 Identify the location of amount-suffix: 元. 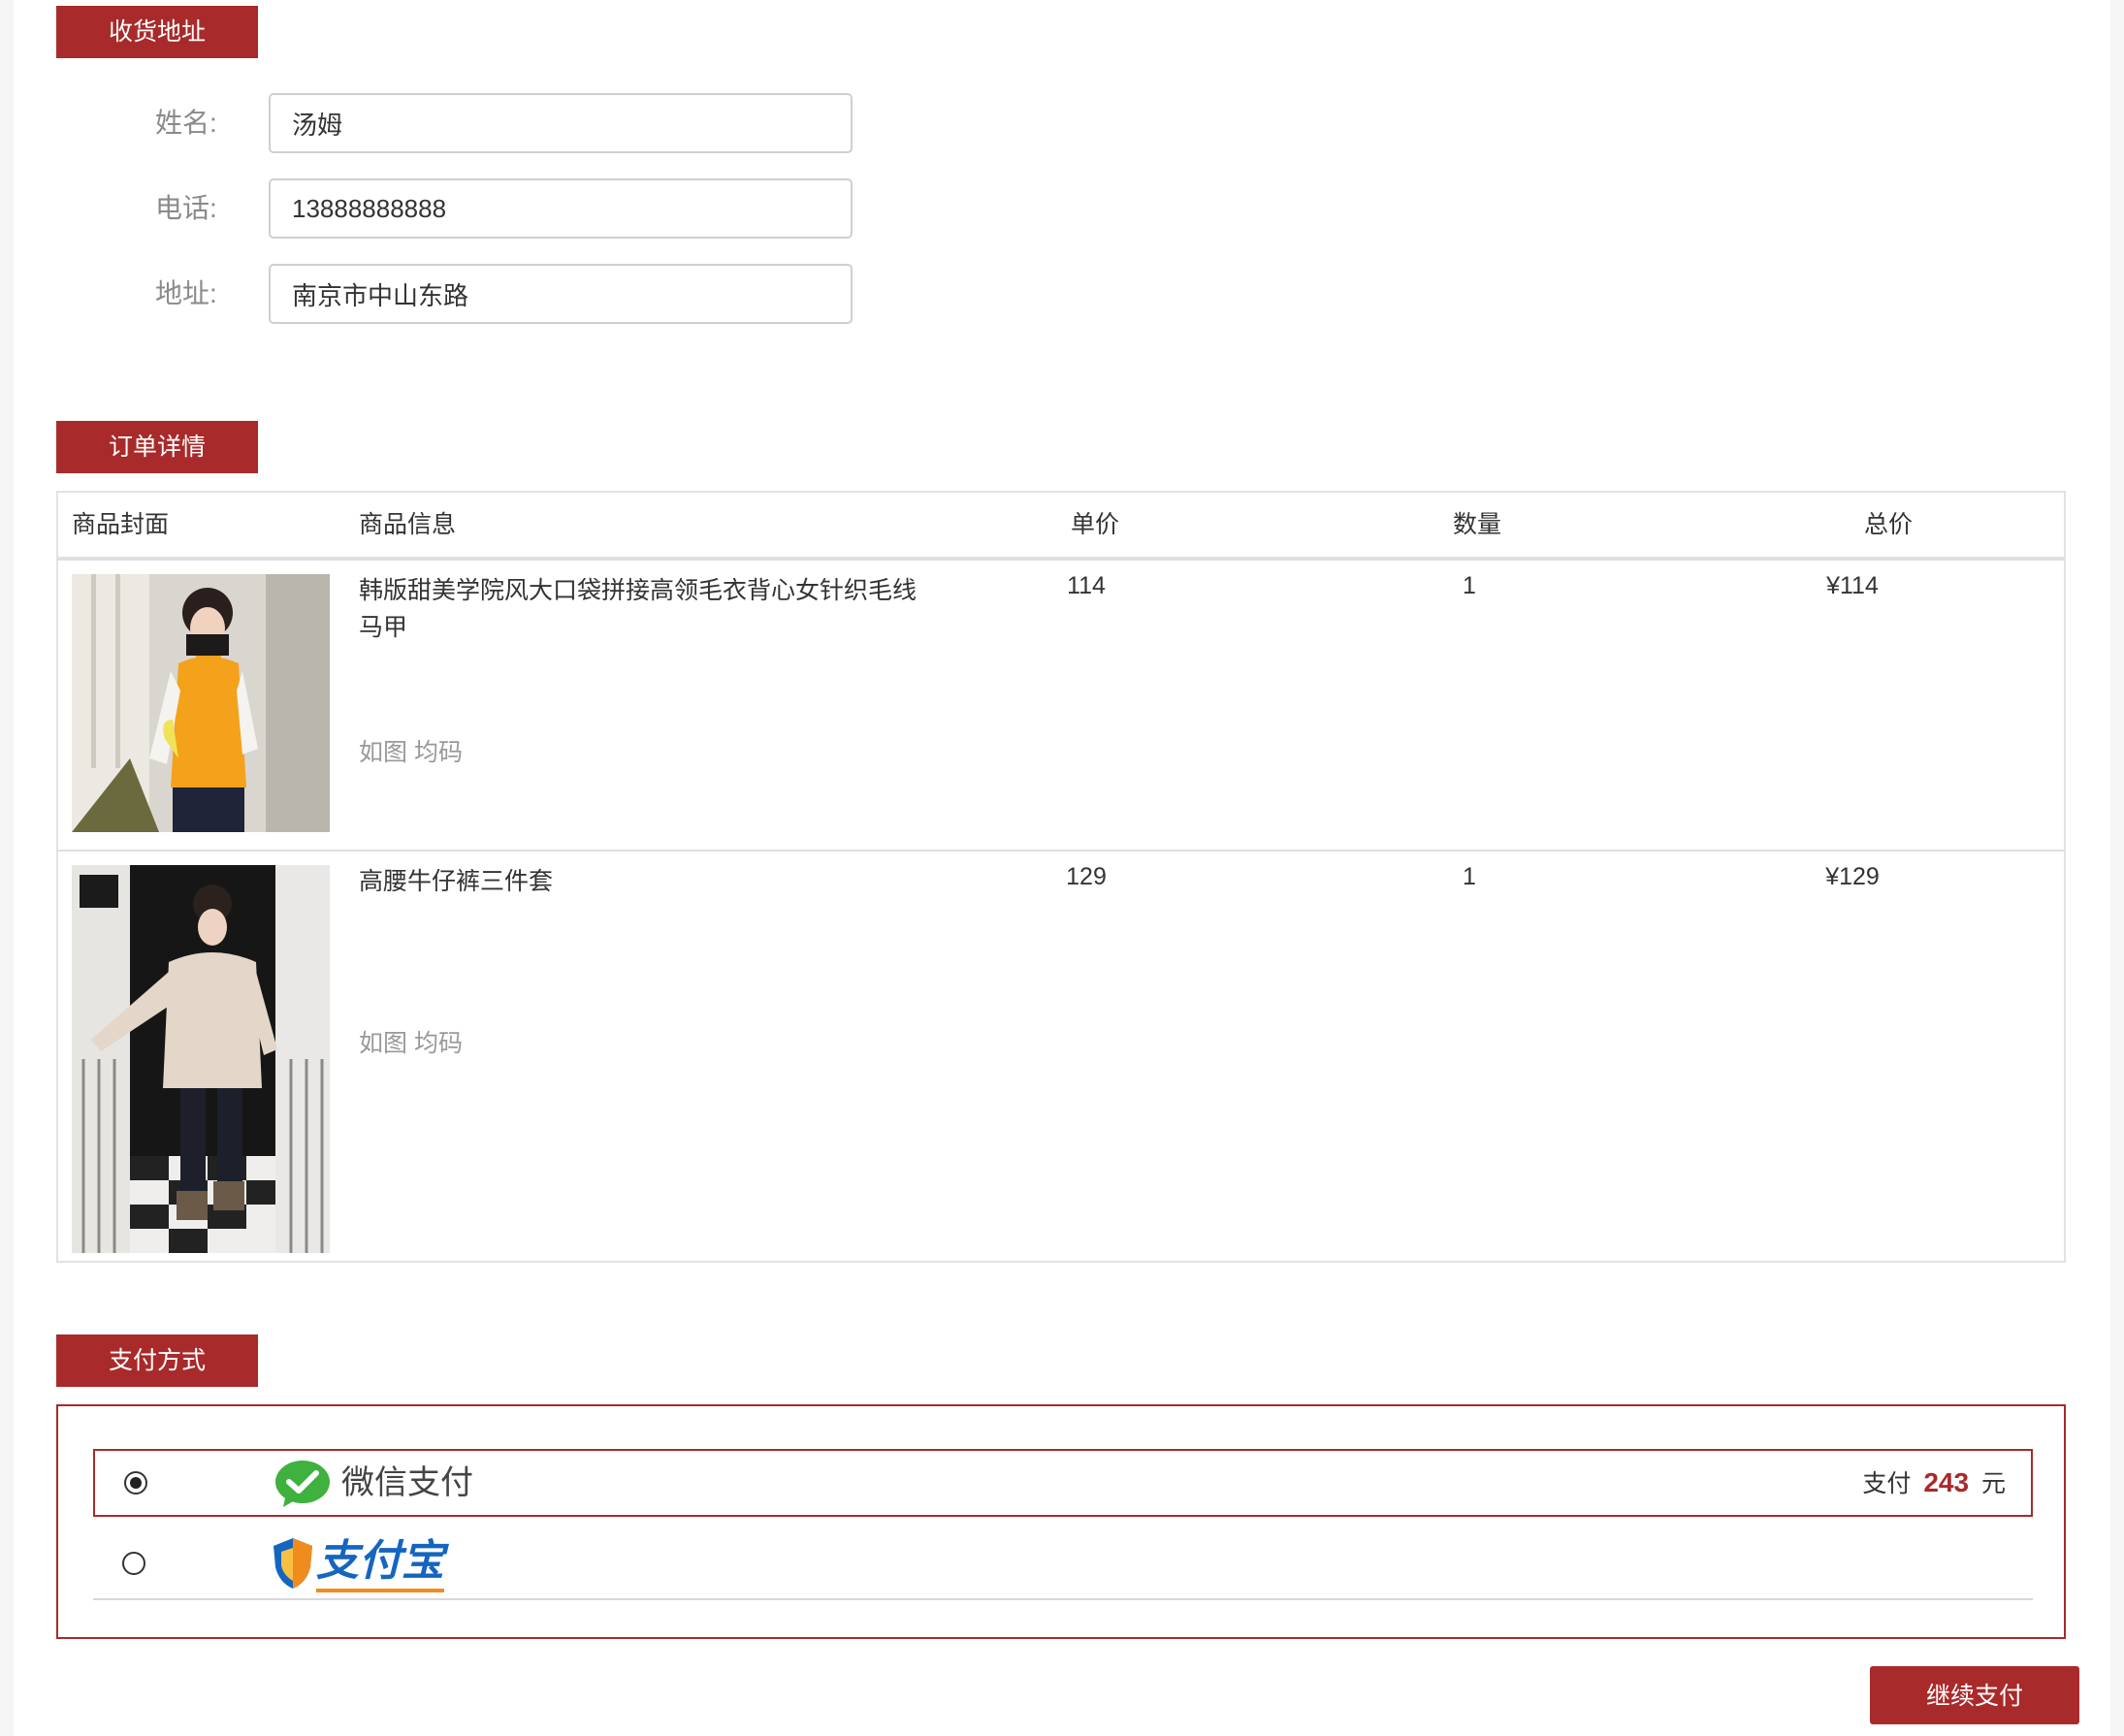
(1993, 1483).